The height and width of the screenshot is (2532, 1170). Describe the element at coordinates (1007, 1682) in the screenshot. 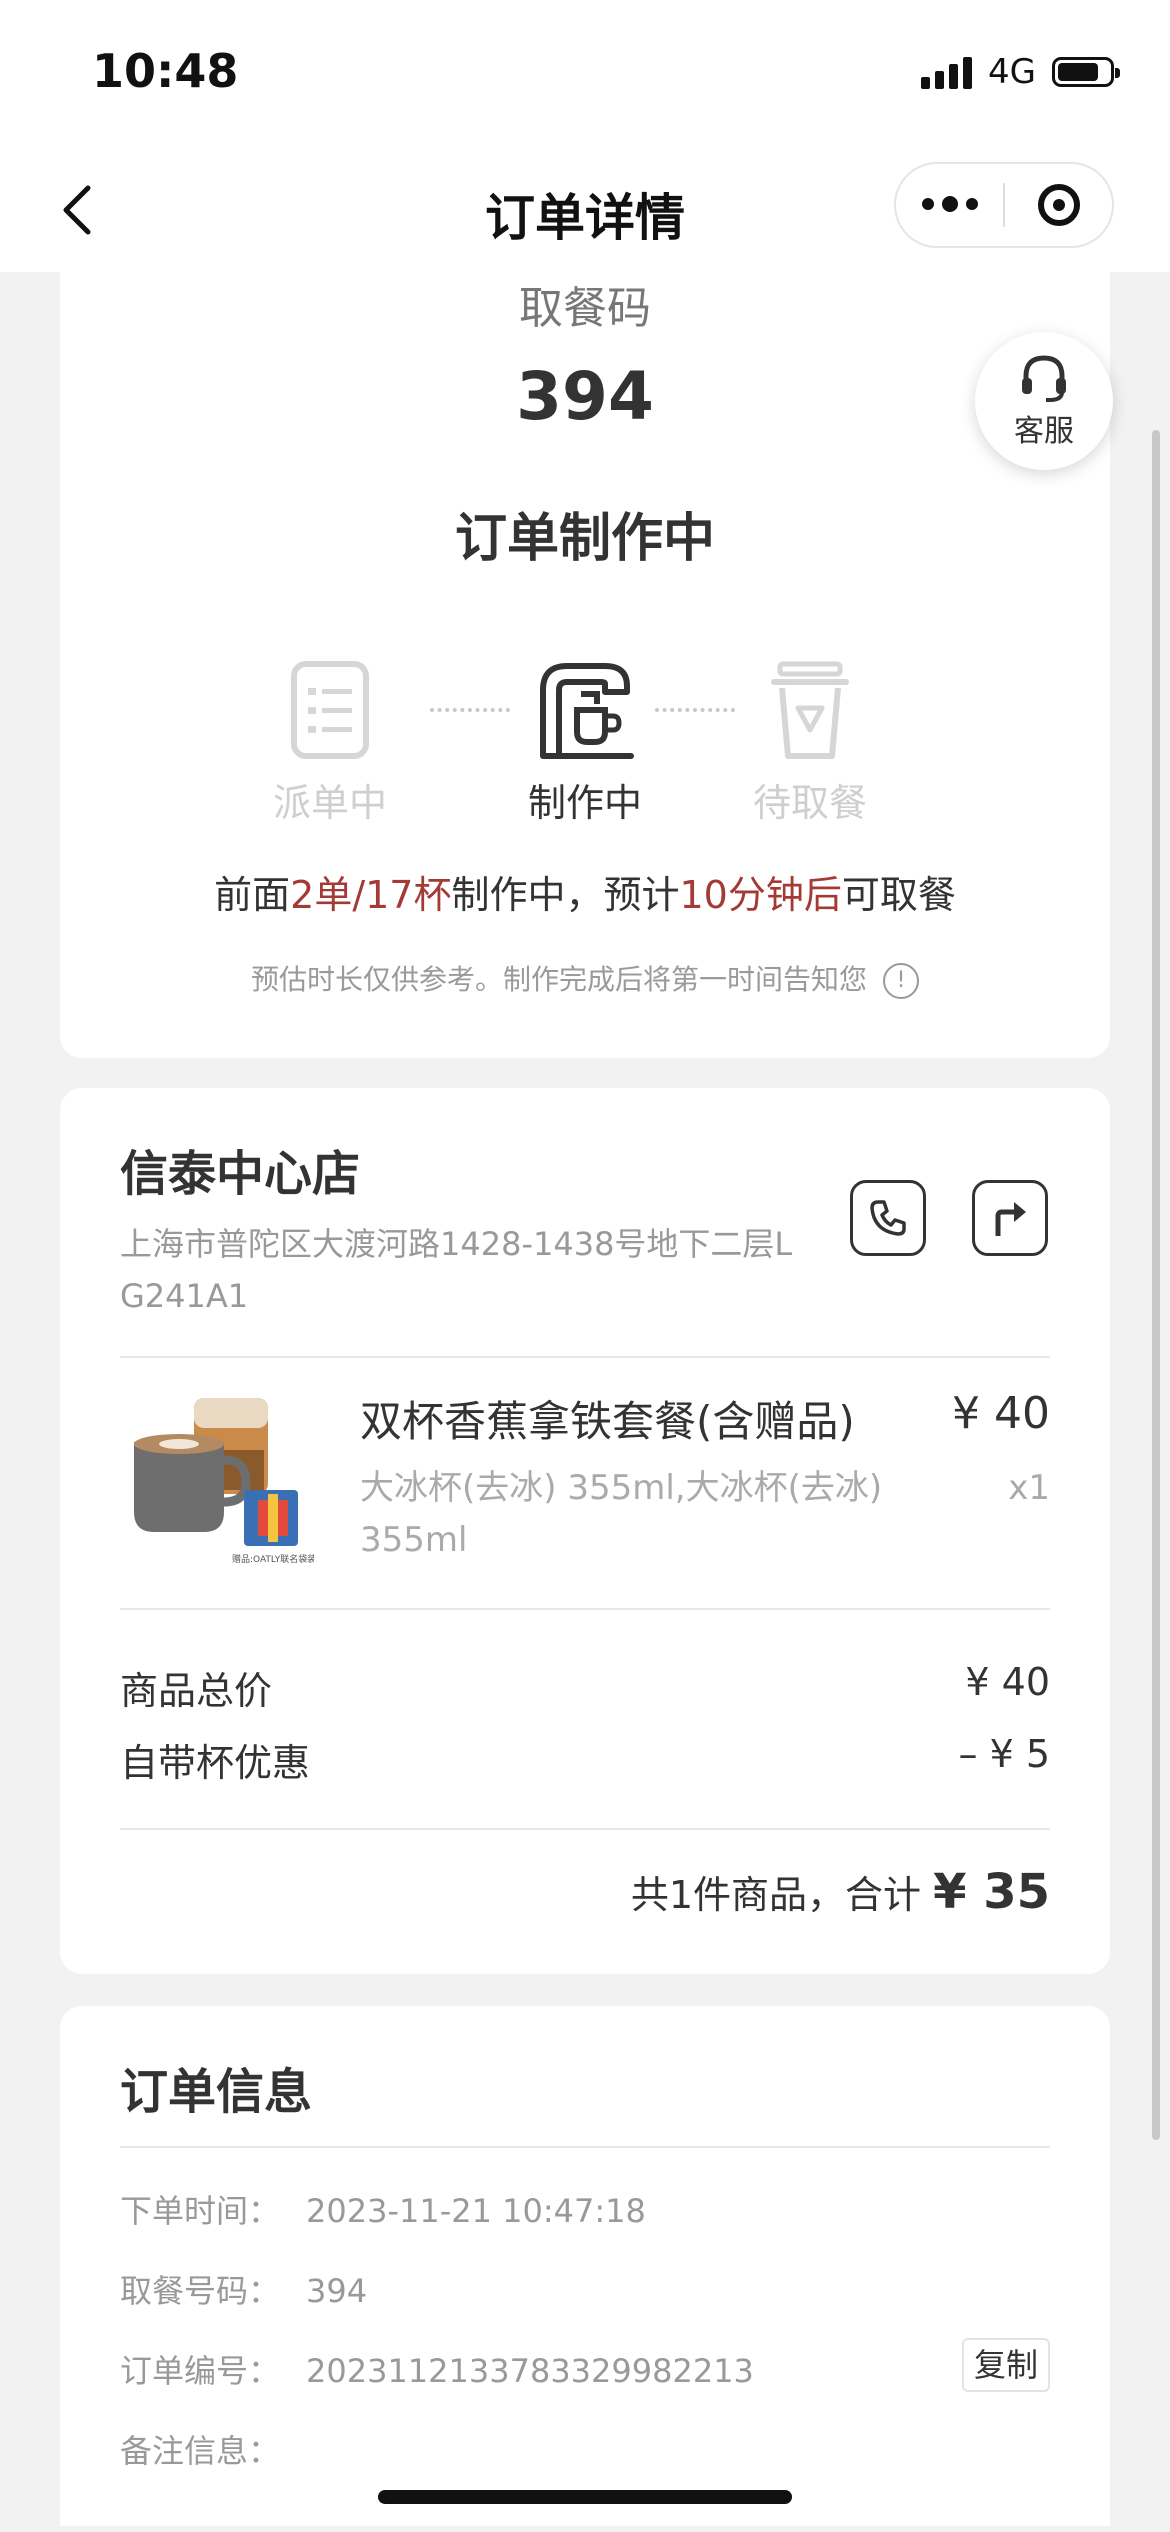

I see `subtotal-value: ¥ 40` at that location.